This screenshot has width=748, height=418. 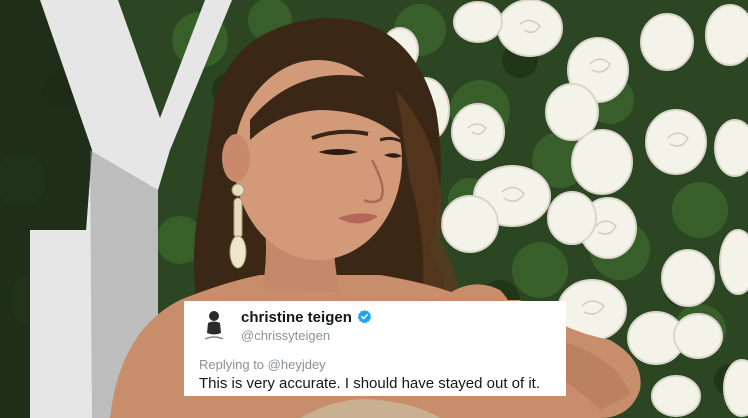 I want to click on verified-badge-icon, so click(x=364, y=316).